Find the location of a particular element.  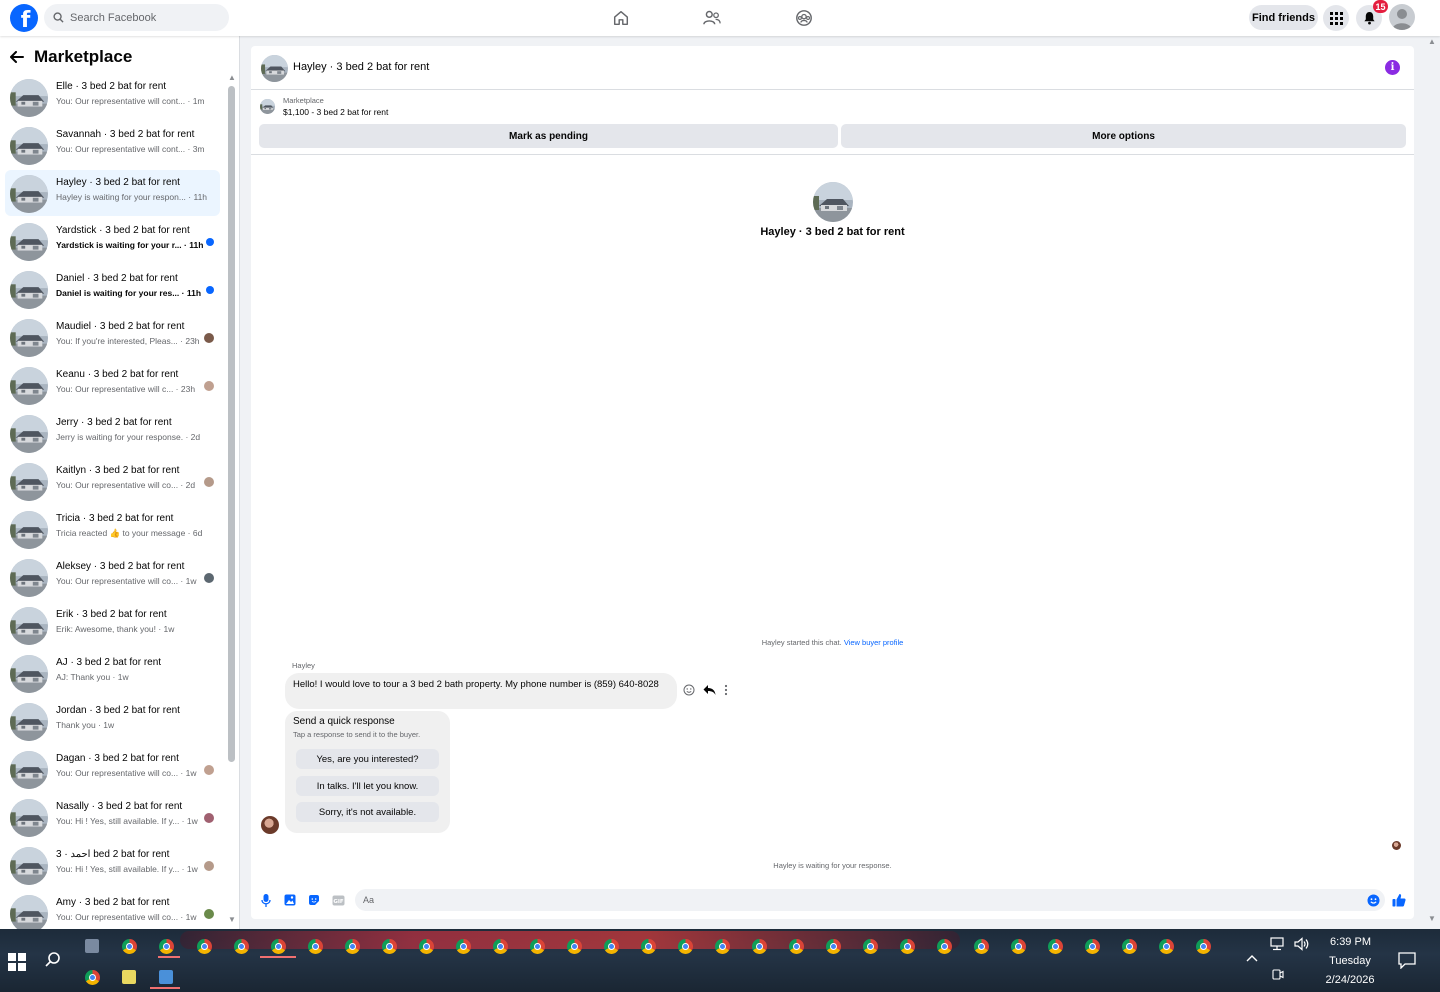

sender-avatar is located at coordinates (270, 825).